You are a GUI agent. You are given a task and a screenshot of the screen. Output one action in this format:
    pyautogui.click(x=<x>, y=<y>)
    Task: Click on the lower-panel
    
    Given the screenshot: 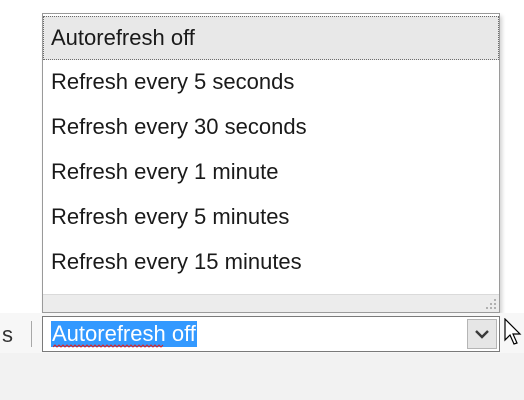 What is the action you would take?
    pyautogui.click(x=262, y=376)
    